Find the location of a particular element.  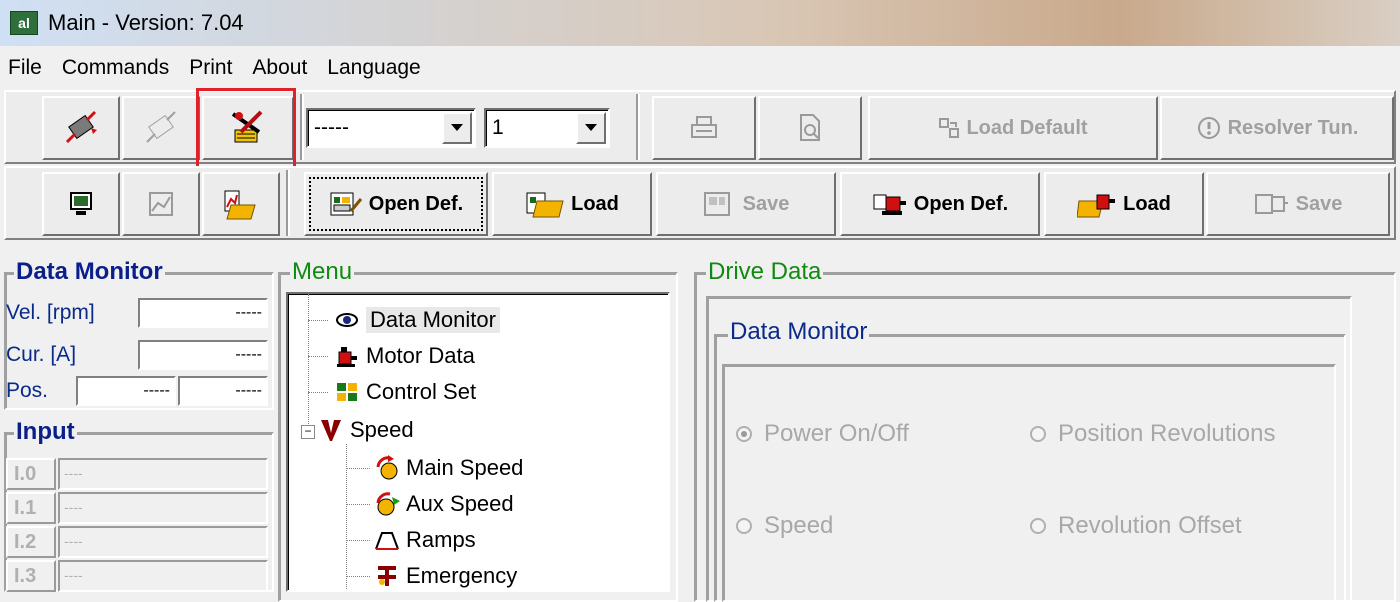

input-label: I.2 is located at coordinates (31, 542).